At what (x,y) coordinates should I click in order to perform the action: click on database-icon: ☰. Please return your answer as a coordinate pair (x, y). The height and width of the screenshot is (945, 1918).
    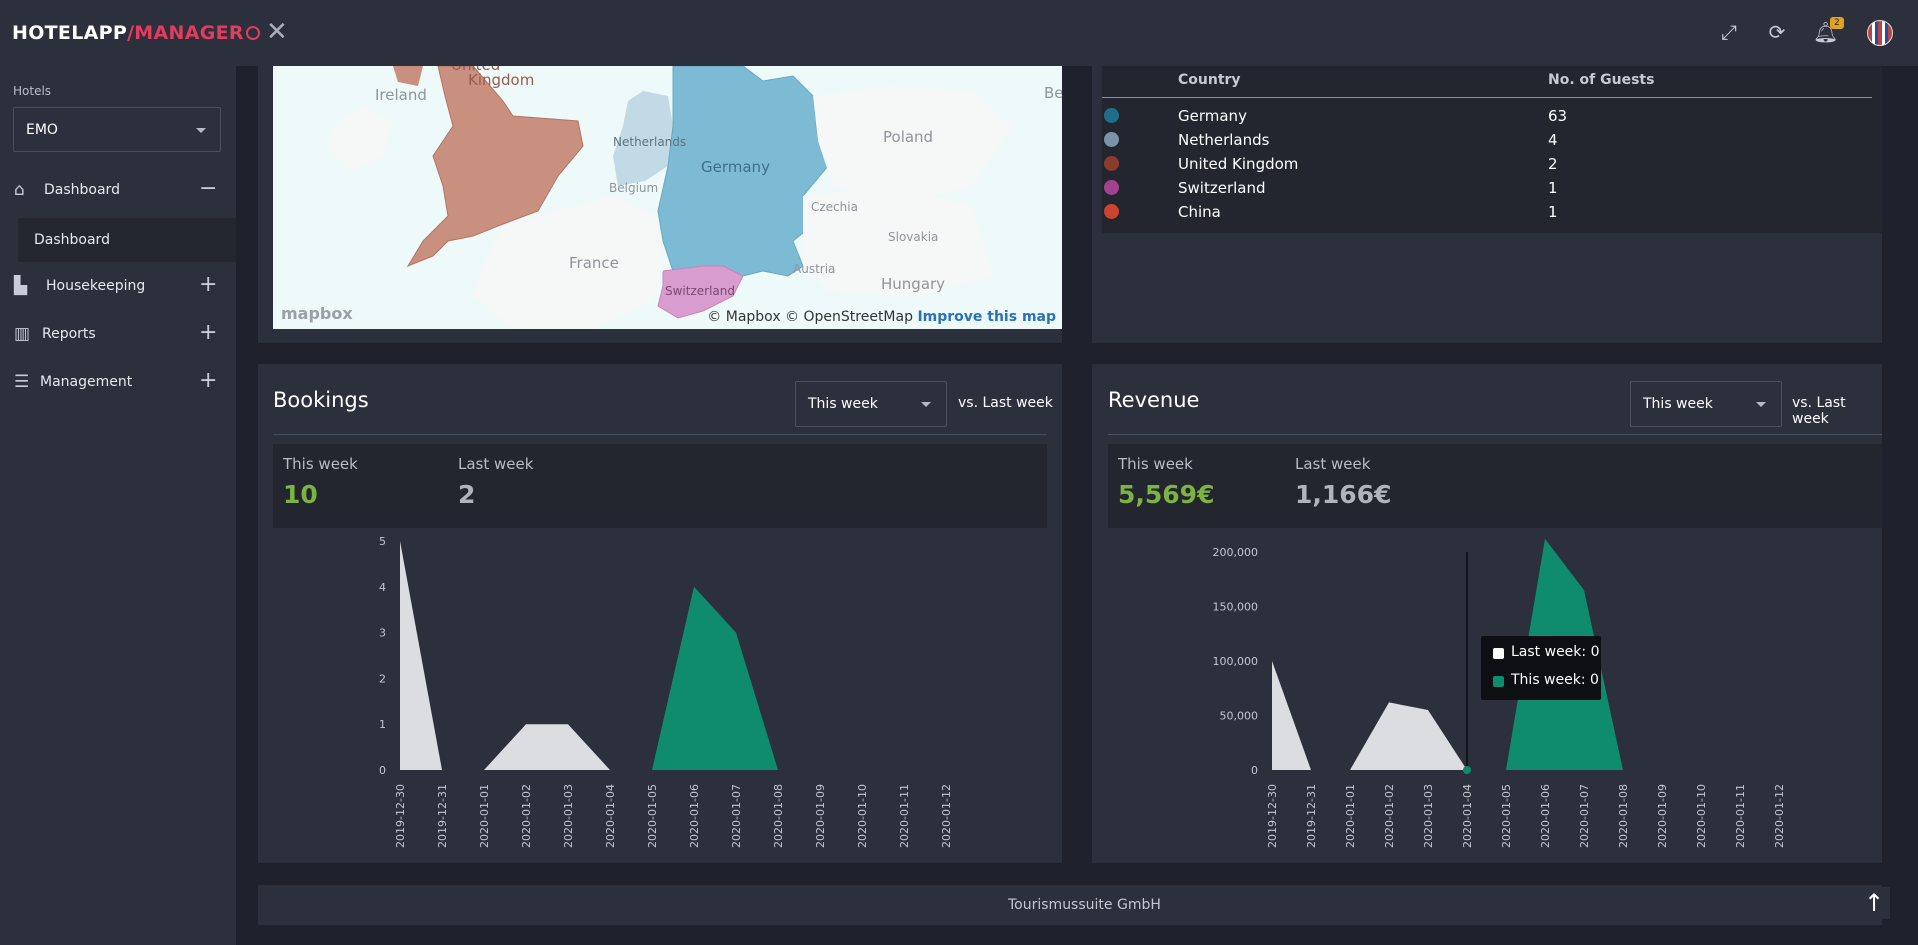
    Looking at the image, I should click on (22, 382).